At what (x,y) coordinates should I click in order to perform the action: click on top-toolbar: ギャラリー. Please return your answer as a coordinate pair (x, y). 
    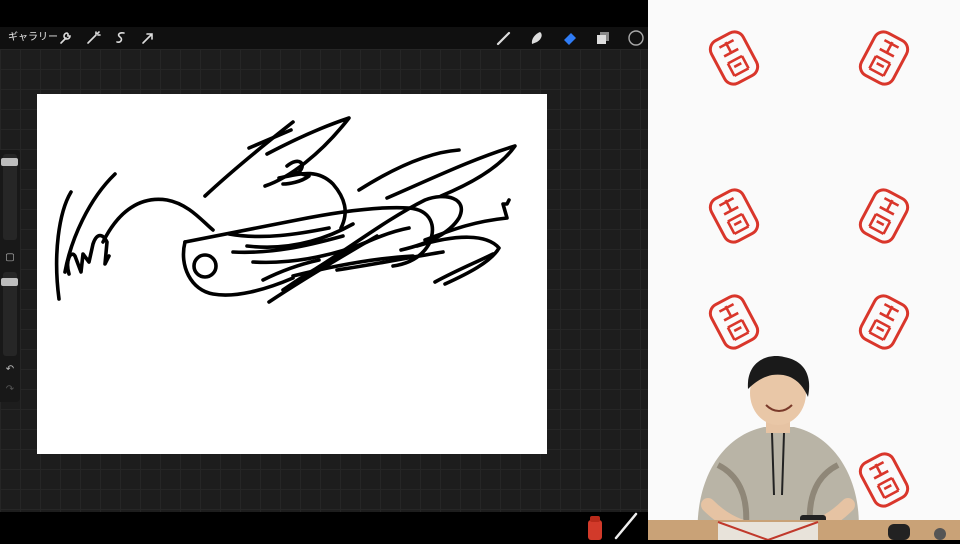
    Looking at the image, I should click on (324, 38).